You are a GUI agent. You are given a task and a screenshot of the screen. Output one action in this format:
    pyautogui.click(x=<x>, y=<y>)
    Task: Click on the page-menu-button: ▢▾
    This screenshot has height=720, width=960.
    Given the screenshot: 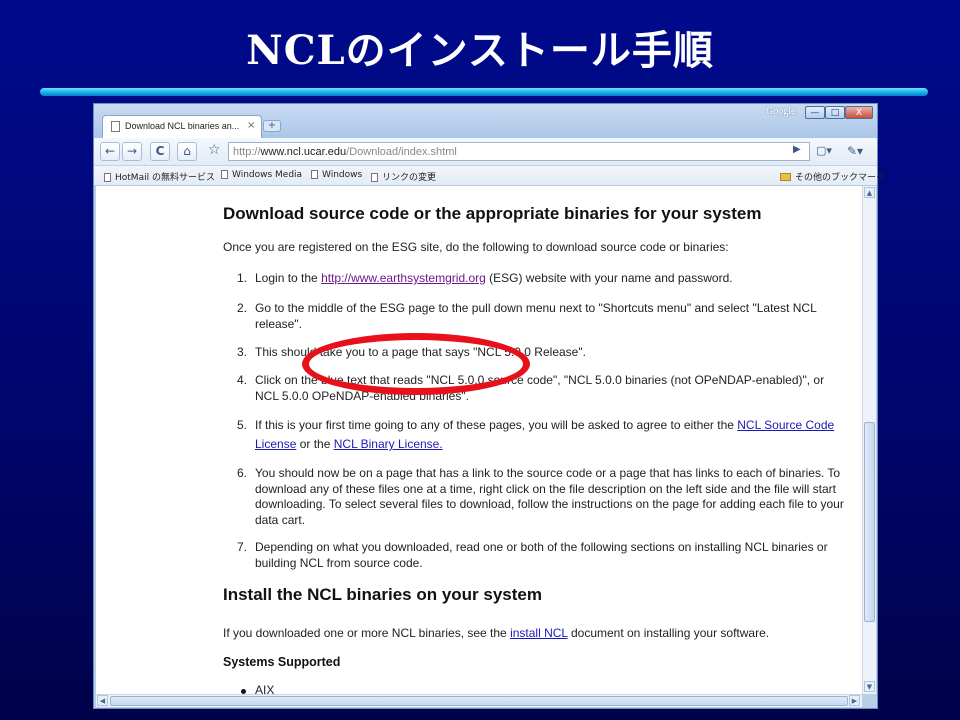 What is the action you would take?
    pyautogui.click(x=824, y=150)
    